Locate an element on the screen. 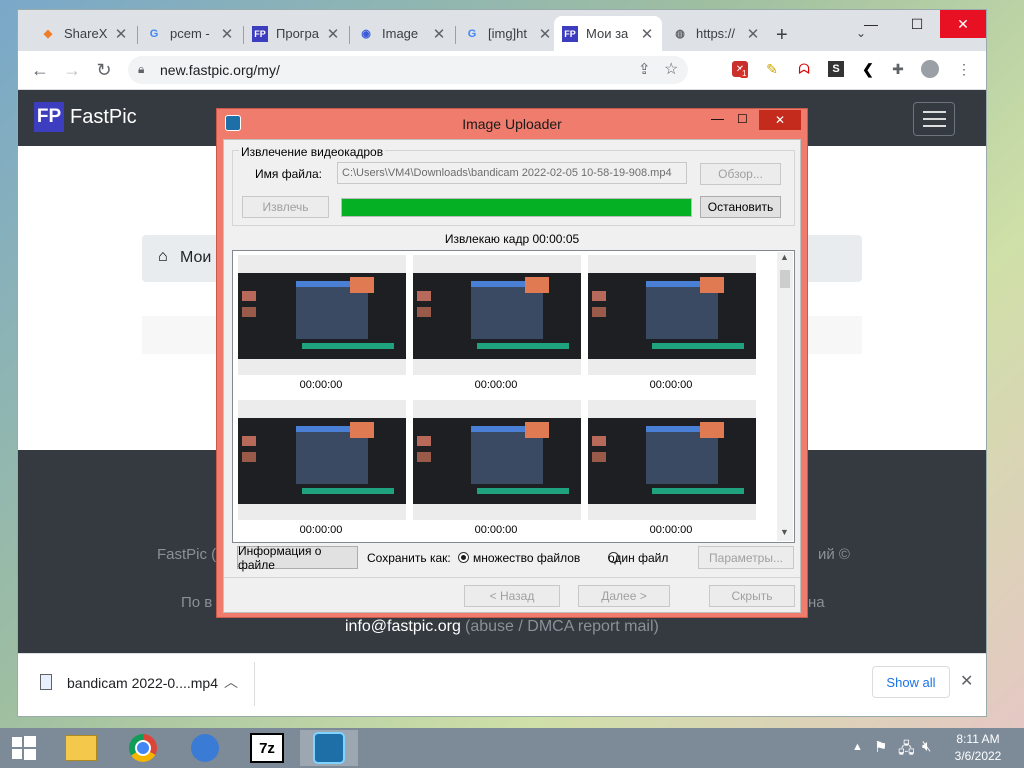  dialog-titlebar: Image Uploader — ☐ ✕ is located at coordinates (512, 124).